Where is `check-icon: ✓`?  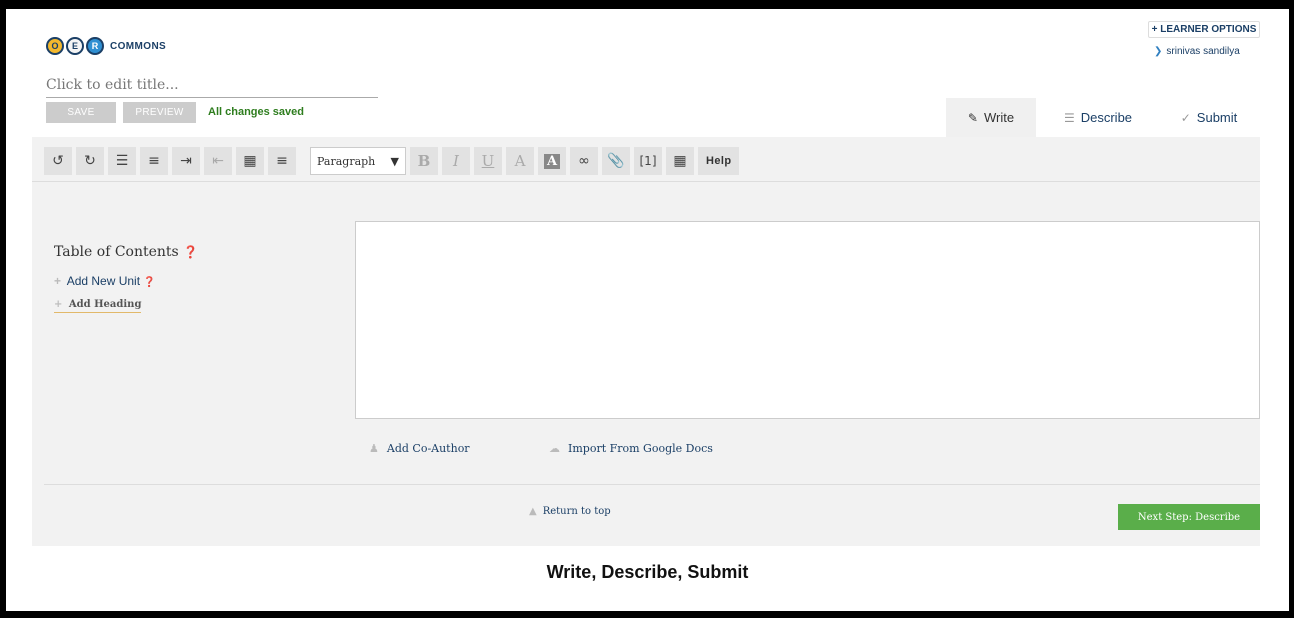 check-icon: ✓ is located at coordinates (1185, 117).